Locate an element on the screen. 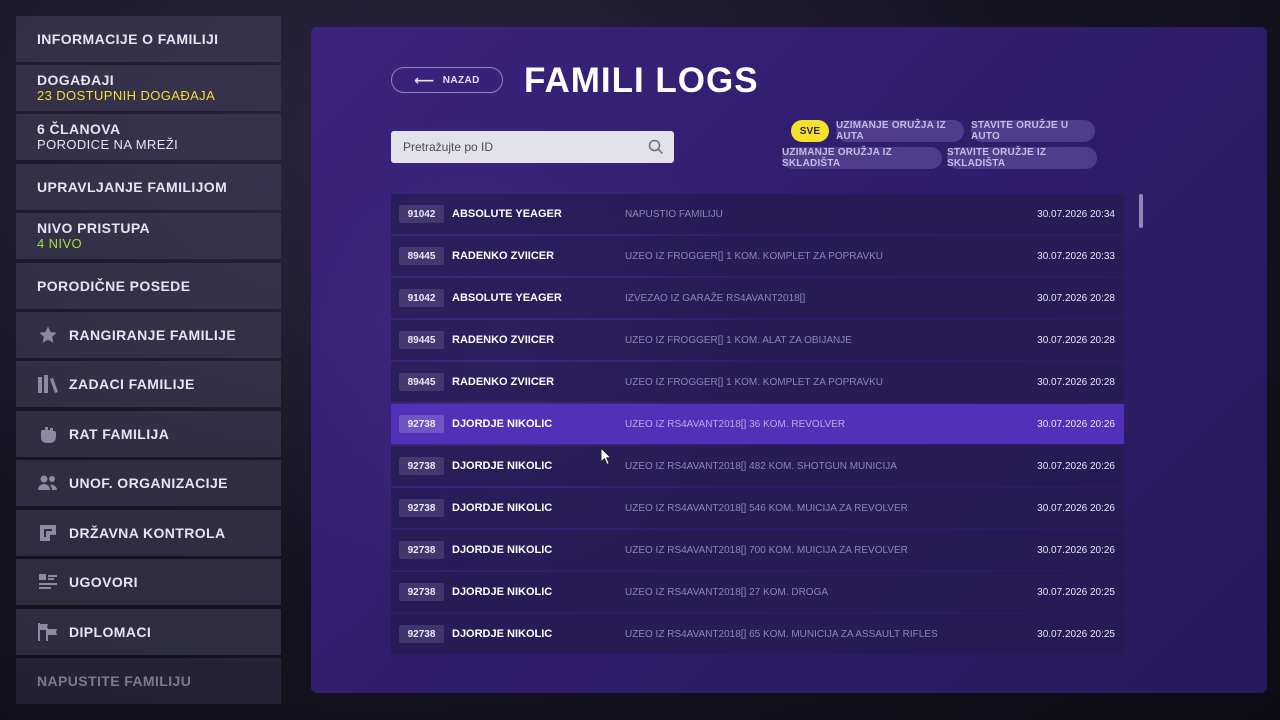  search-icon is located at coordinates (656, 149).